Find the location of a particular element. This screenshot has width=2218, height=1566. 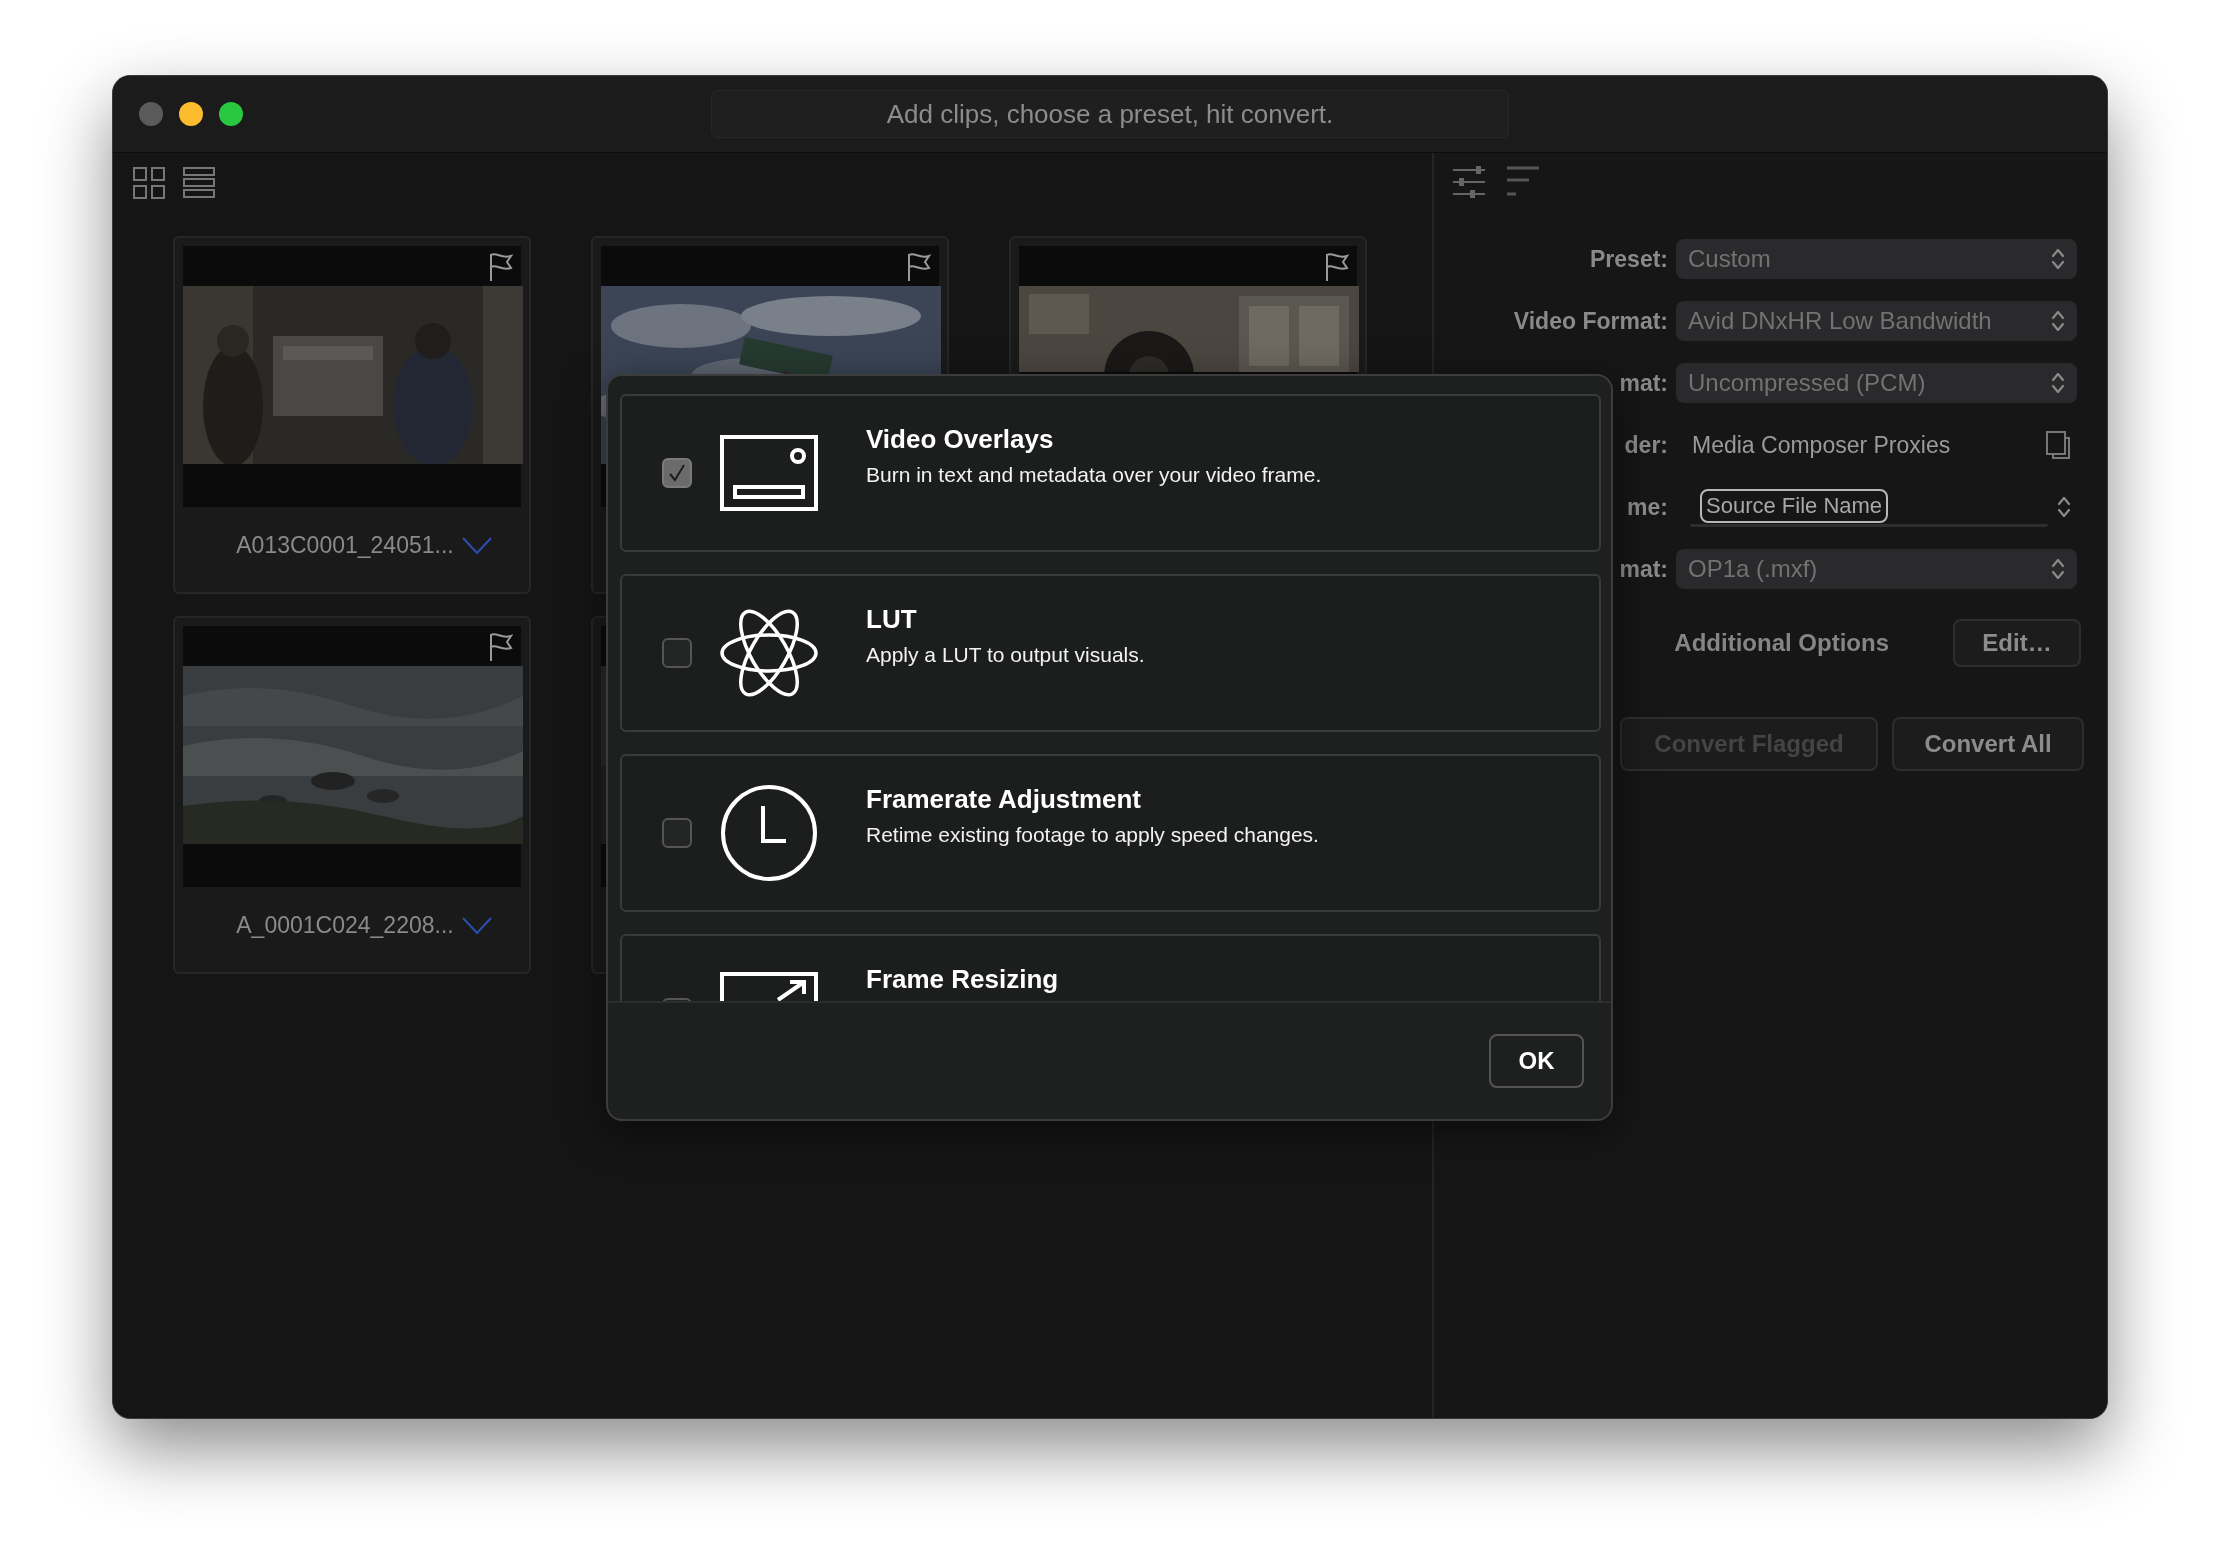

folder-name: Media Composer Proxies is located at coordinates (1821, 445).